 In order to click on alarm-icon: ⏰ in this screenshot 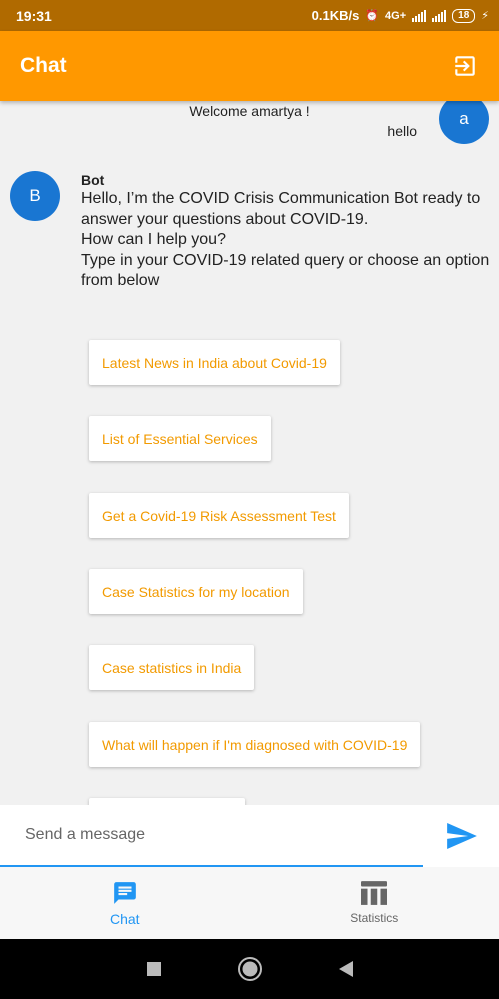, I will do `click(372, 16)`.